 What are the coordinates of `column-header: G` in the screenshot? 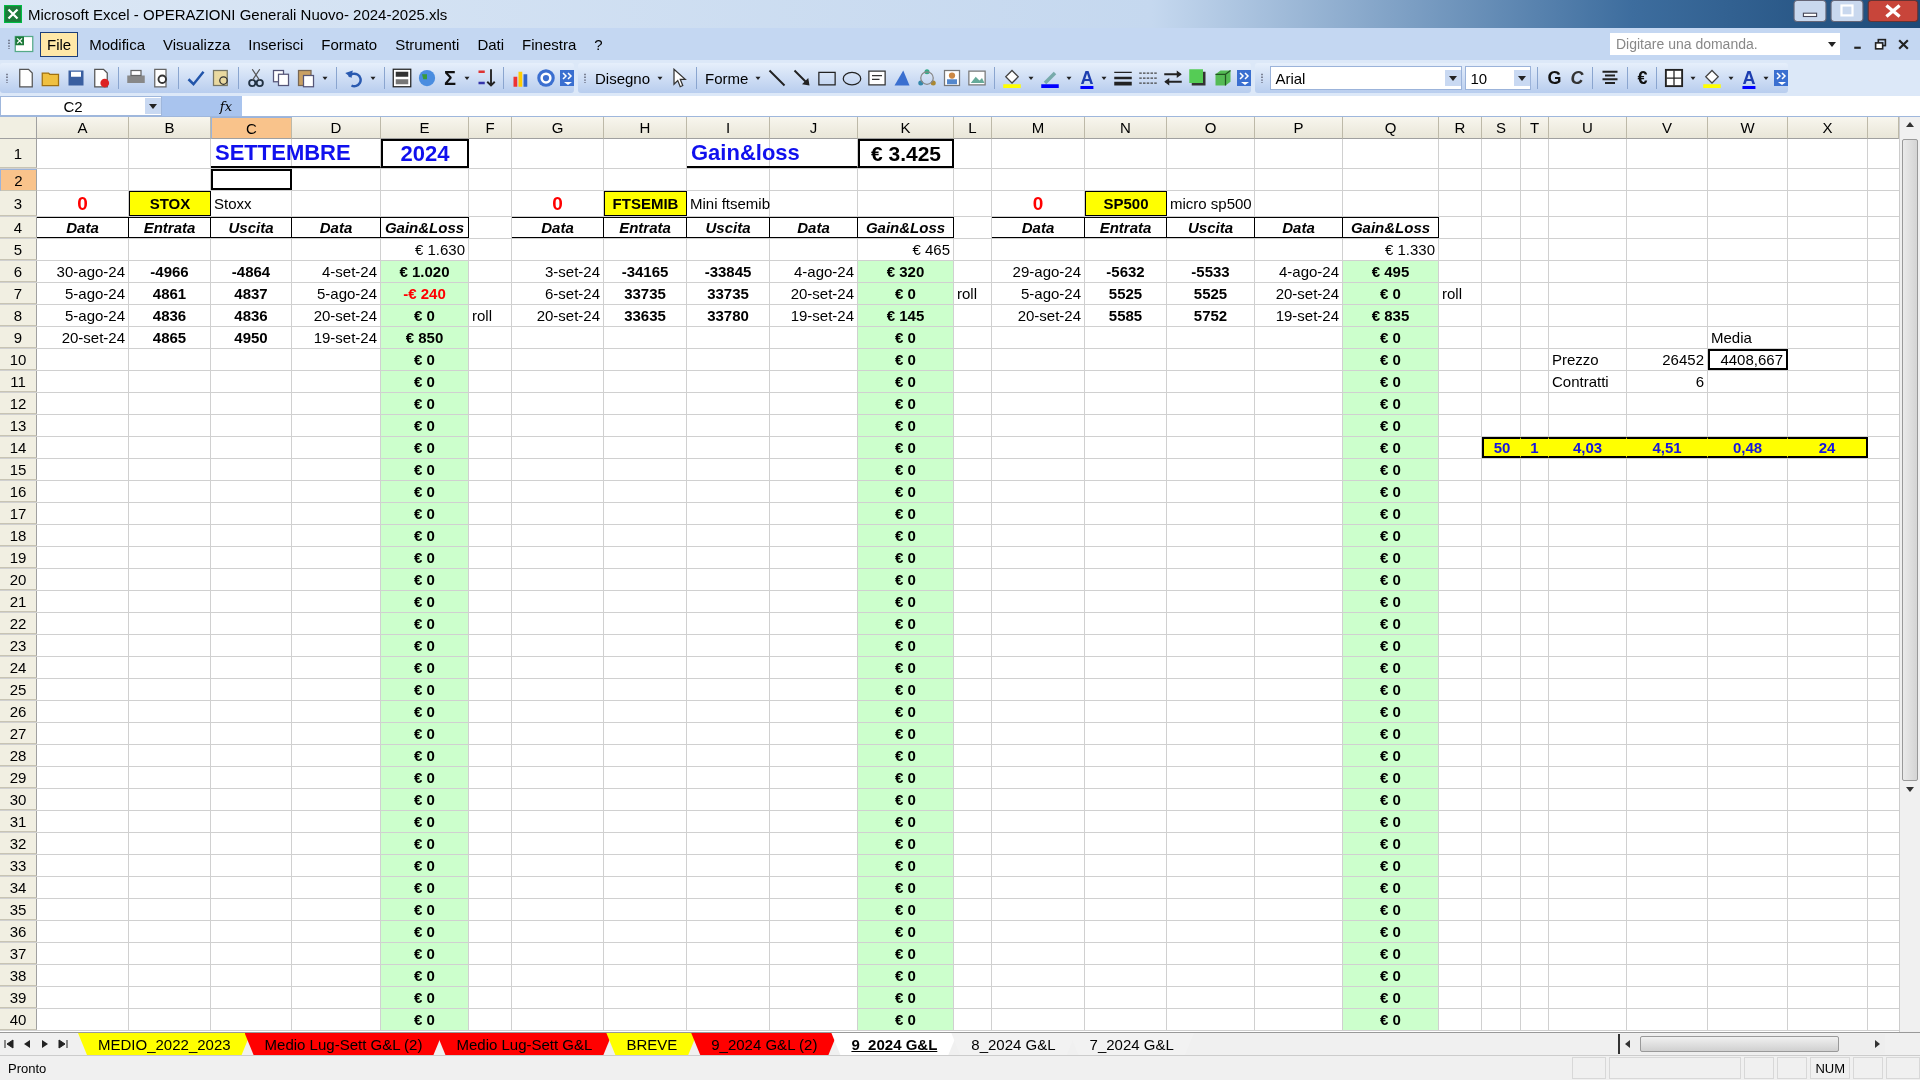 It's located at (558, 128).